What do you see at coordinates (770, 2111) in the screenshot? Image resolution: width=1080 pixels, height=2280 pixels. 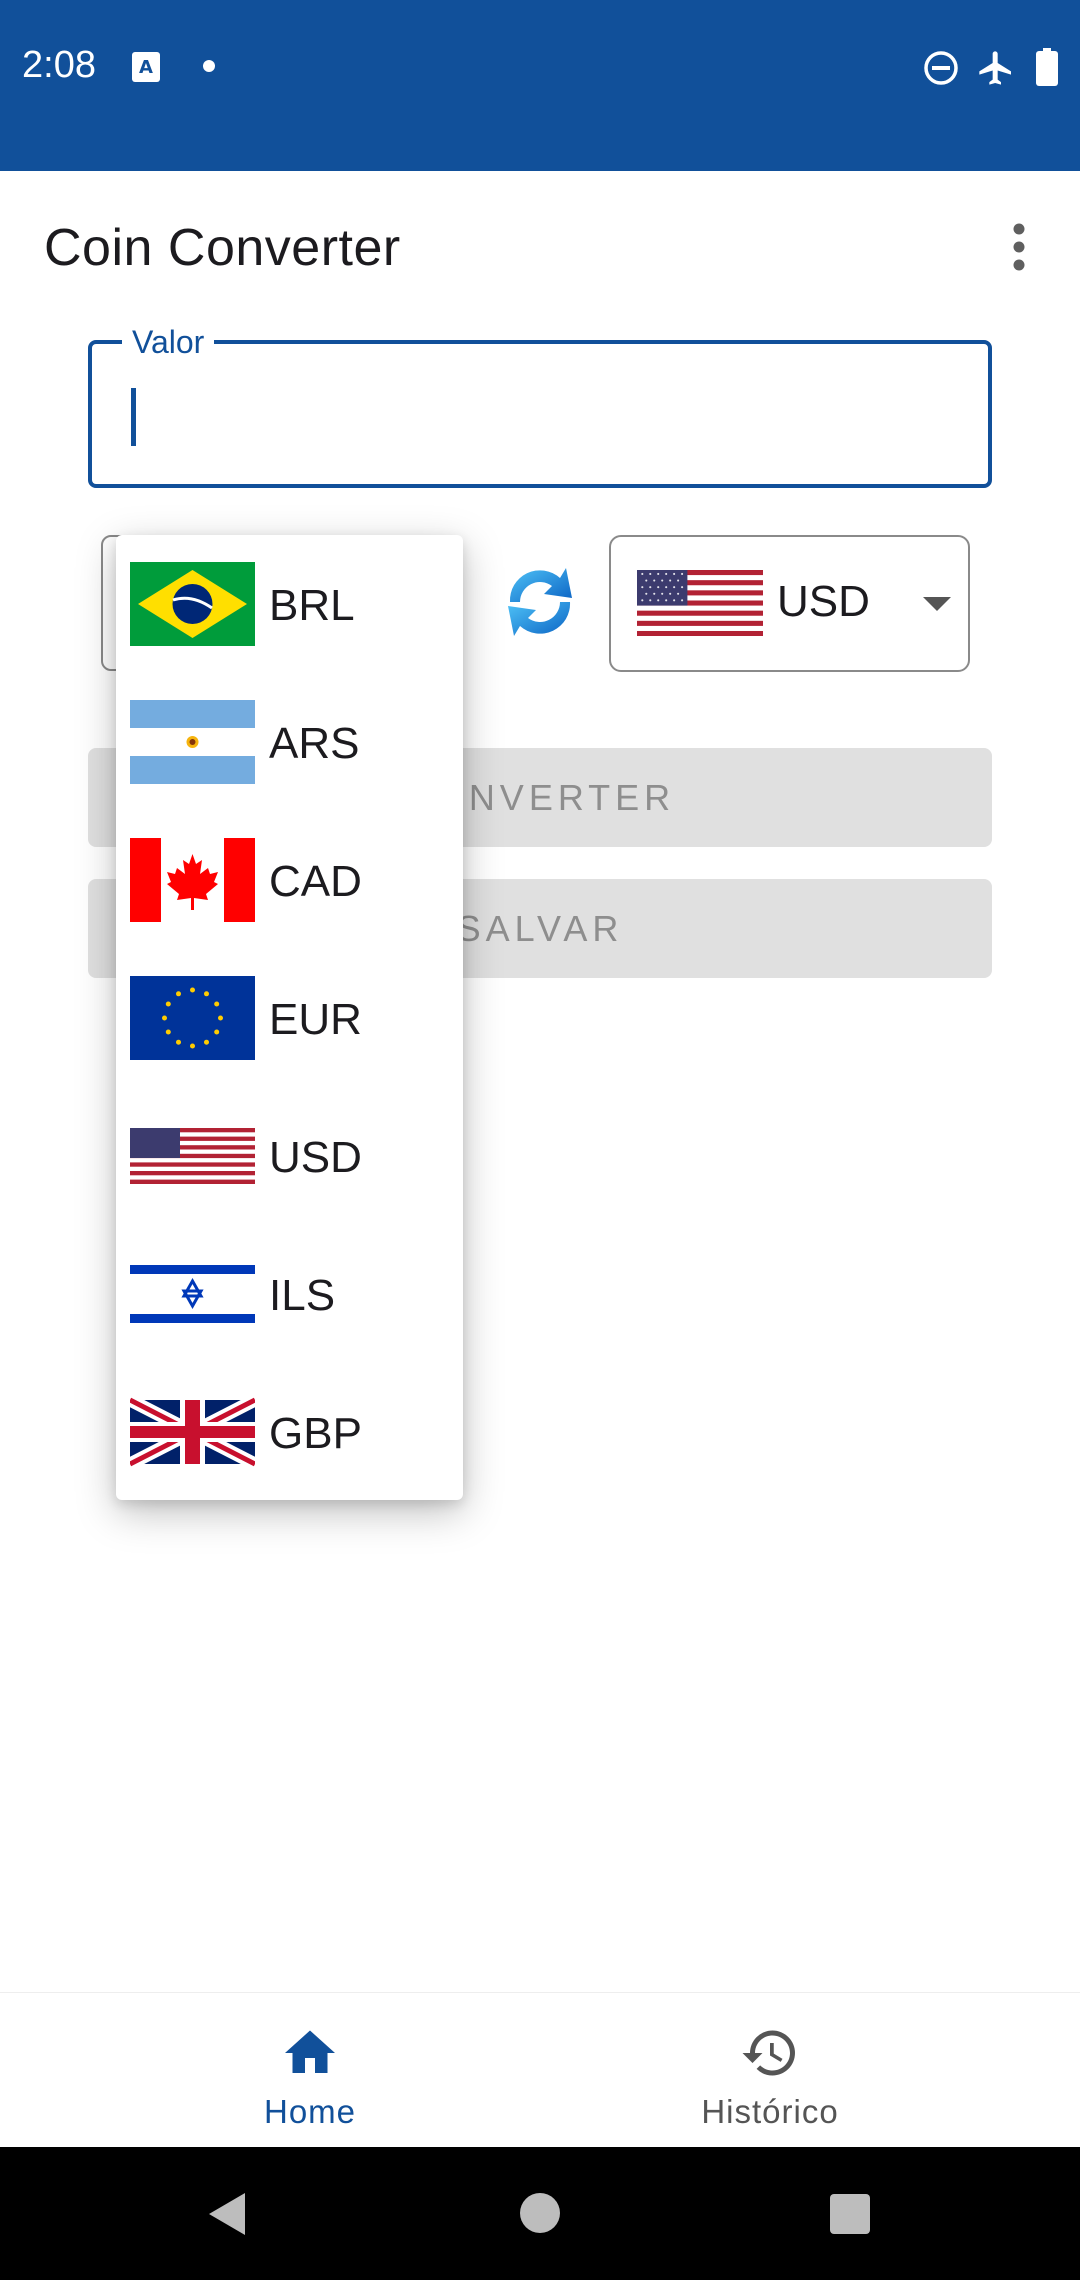 I see `nav-history-label: Histórico` at bounding box center [770, 2111].